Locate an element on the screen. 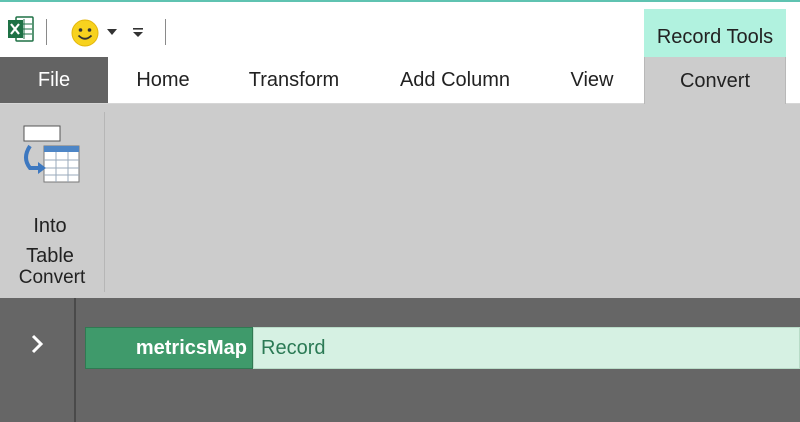  tab-convert: Convert is located at coordinates (715, 81).